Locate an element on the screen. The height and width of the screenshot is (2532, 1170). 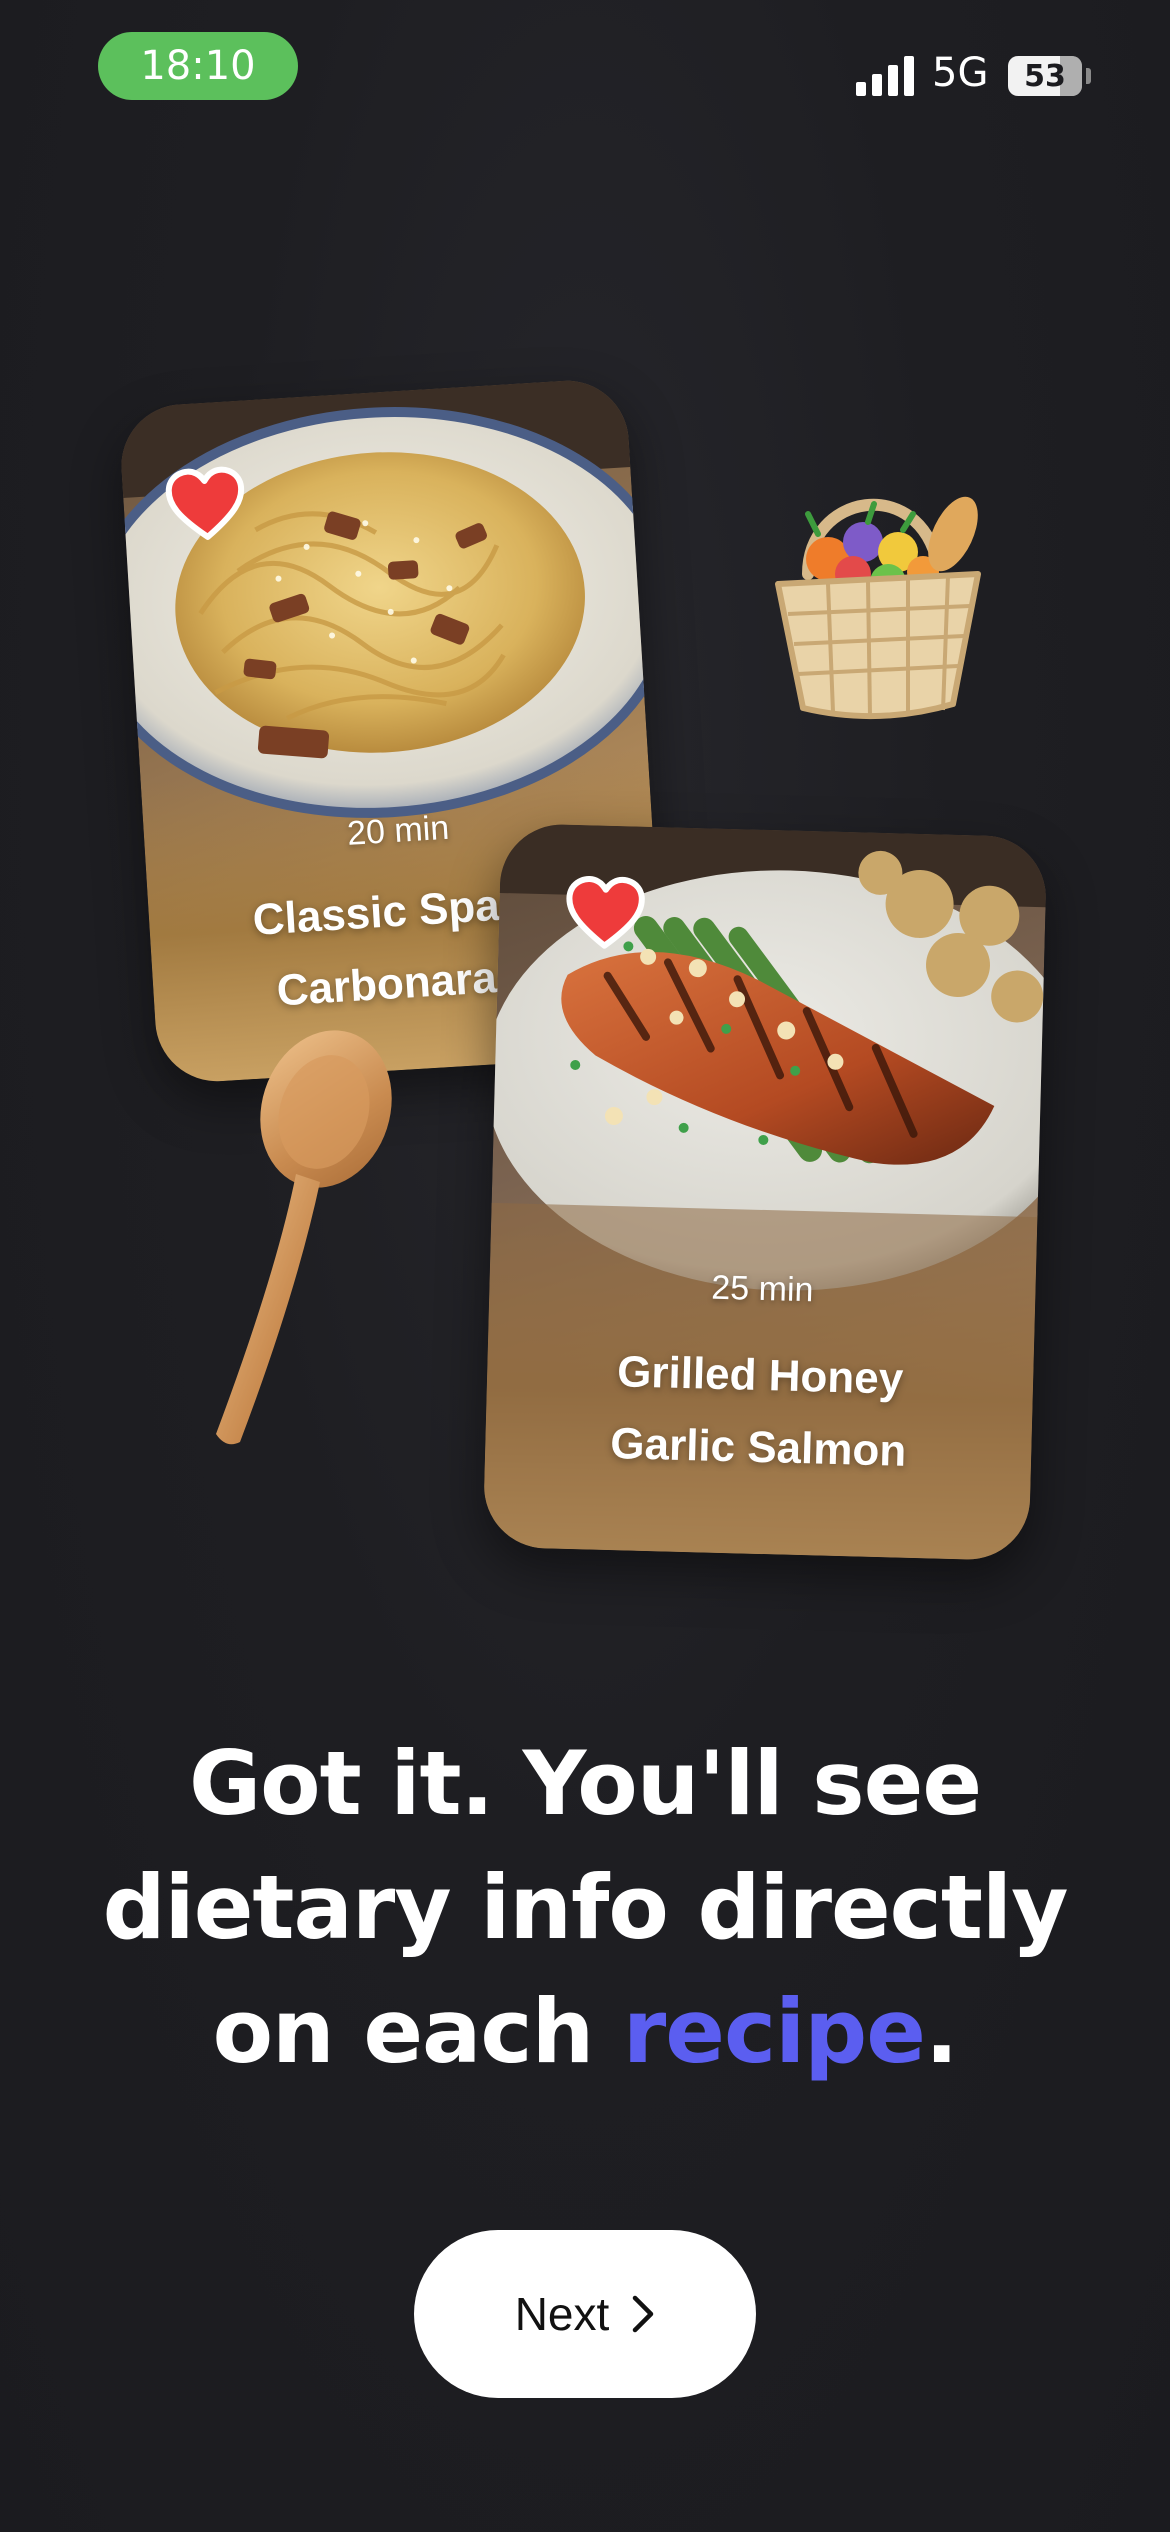
status-time: 18:10 is located at coordinates (198, 66).